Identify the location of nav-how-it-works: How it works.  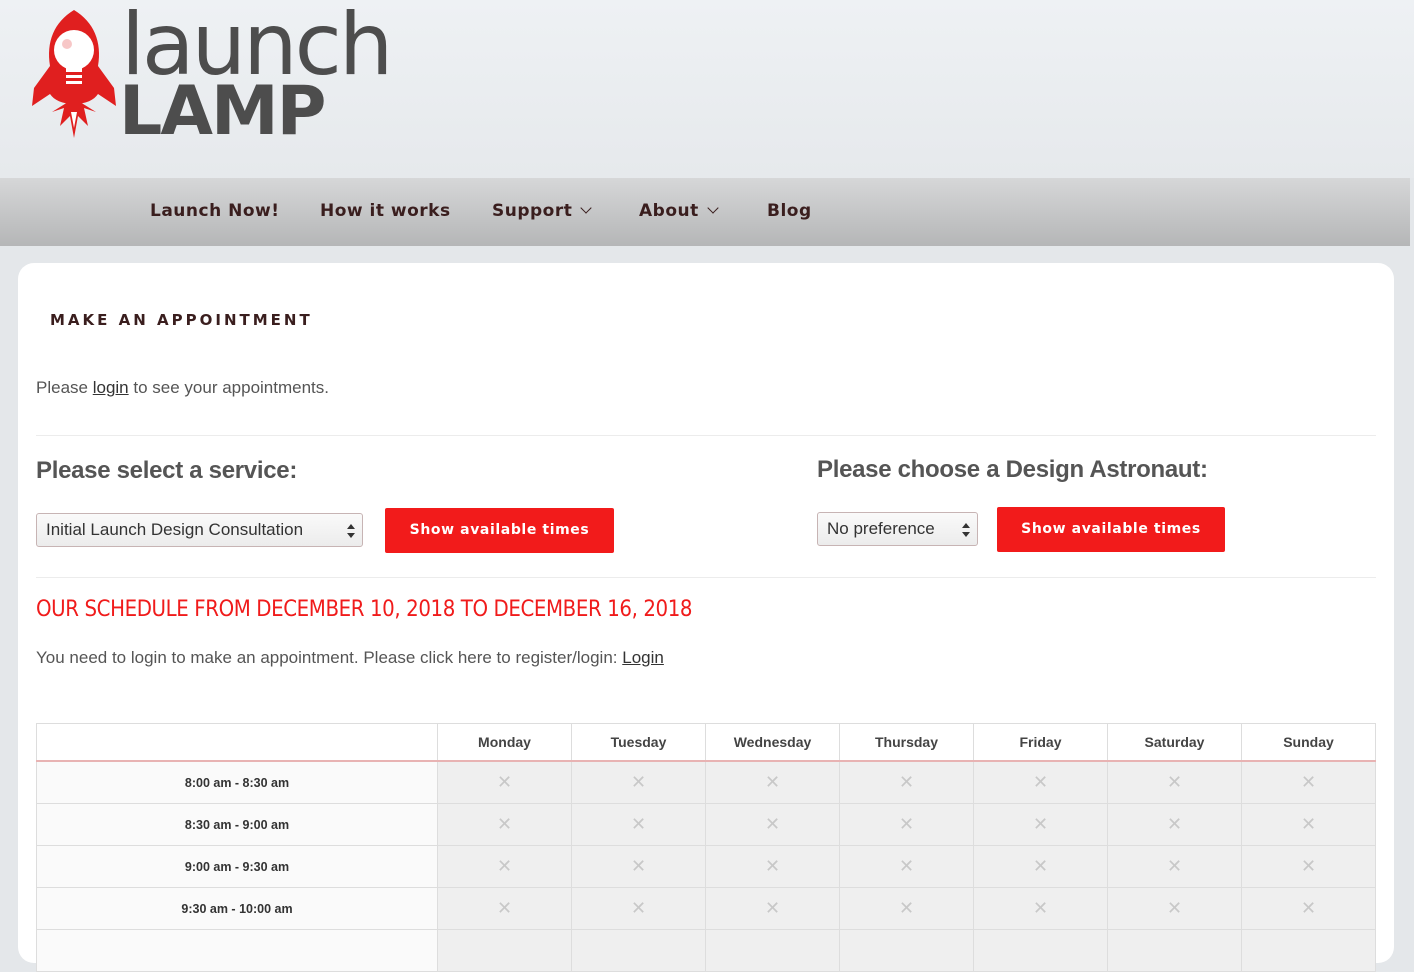
(385, 212).